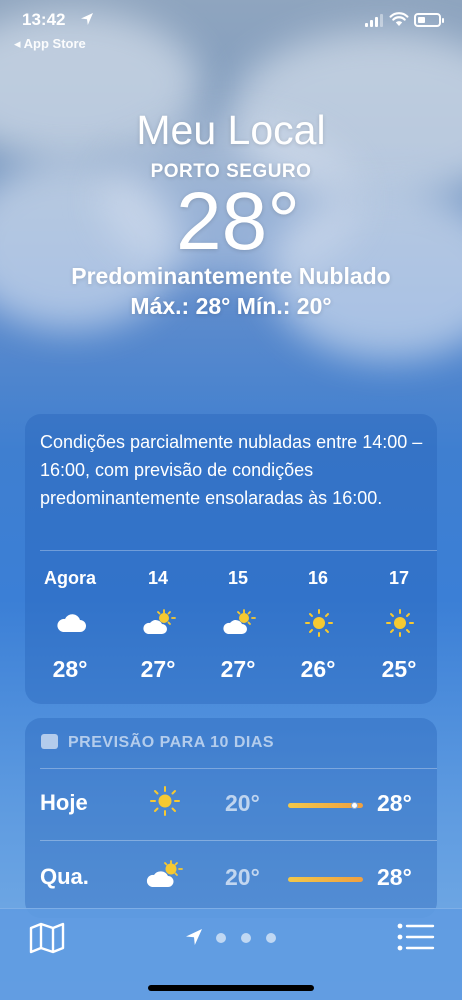 The image size is (462, 1000). What do you see at coordinates (399, 578) in the screenshot?
I see `hour-label: 17` at bounding box center [399, 578].